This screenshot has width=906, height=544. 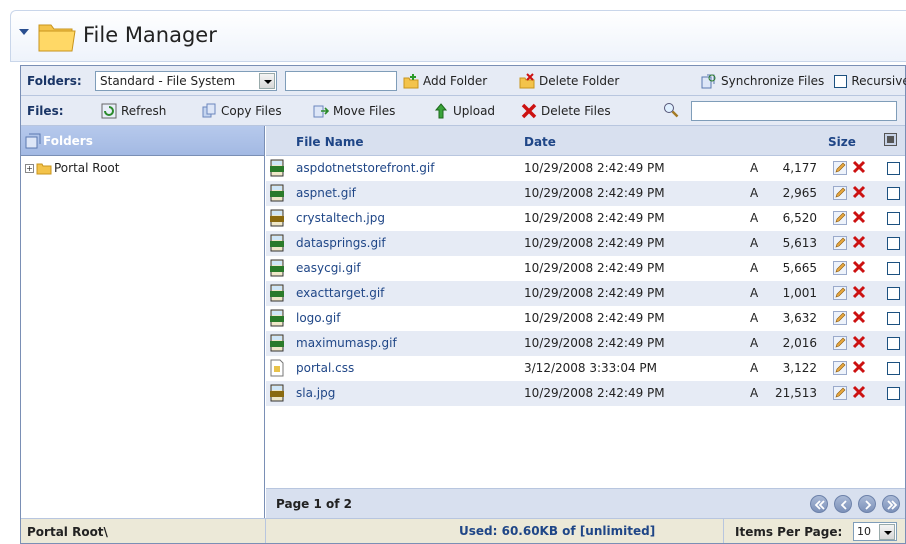 What do you see at coordinates (251, 111) in the screenshot?
I see `copy-files-label: Copy Files` at bounding box center [251, 111].